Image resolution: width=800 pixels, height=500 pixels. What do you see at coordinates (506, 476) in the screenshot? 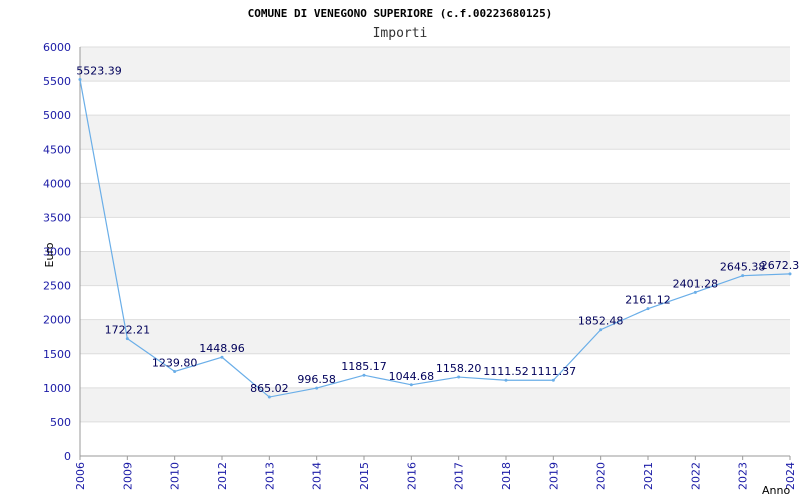
I see `x-tick-label: 2018` at bounding box center [506, 476].